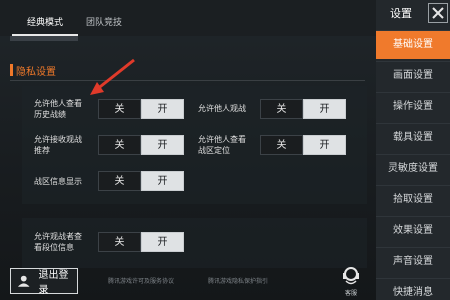 The image size is (450, 300). I want to click on logout-label: 退出登录, so click(53, 283).